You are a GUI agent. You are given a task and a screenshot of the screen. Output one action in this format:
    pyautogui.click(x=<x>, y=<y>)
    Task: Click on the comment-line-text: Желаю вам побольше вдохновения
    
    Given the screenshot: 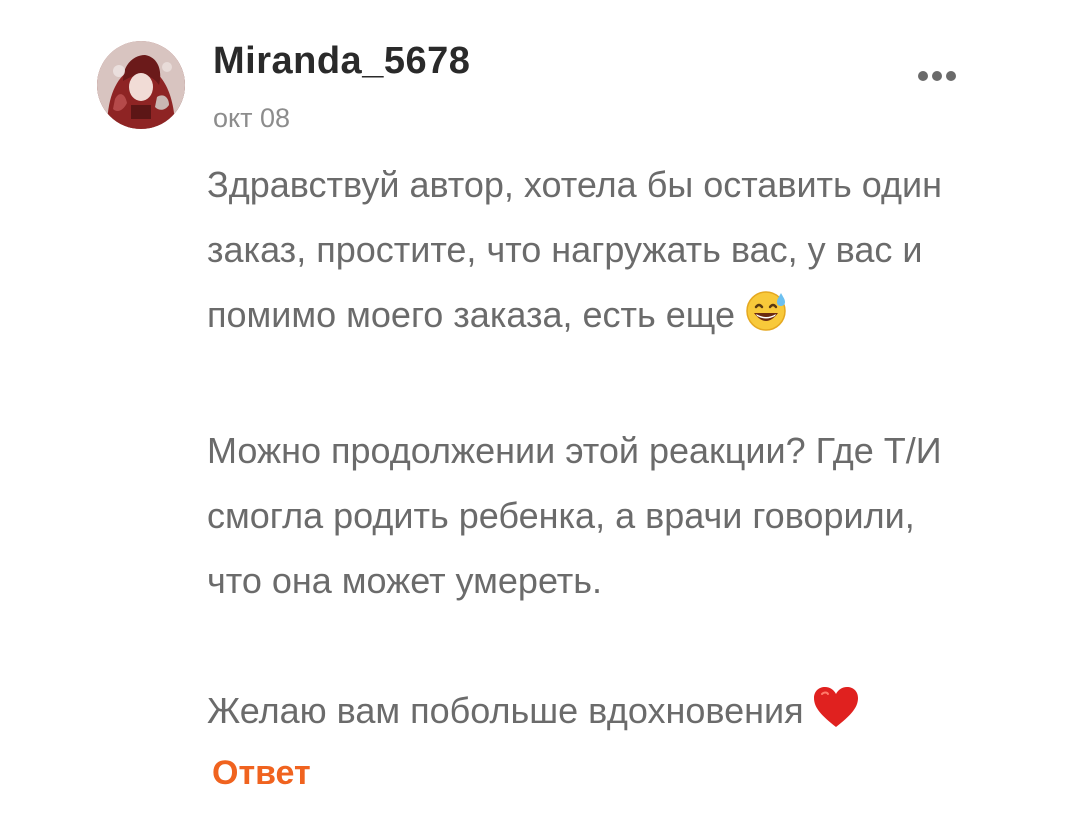 What is the action you would take?
    pyautogui.click(x=505, y=710)
    